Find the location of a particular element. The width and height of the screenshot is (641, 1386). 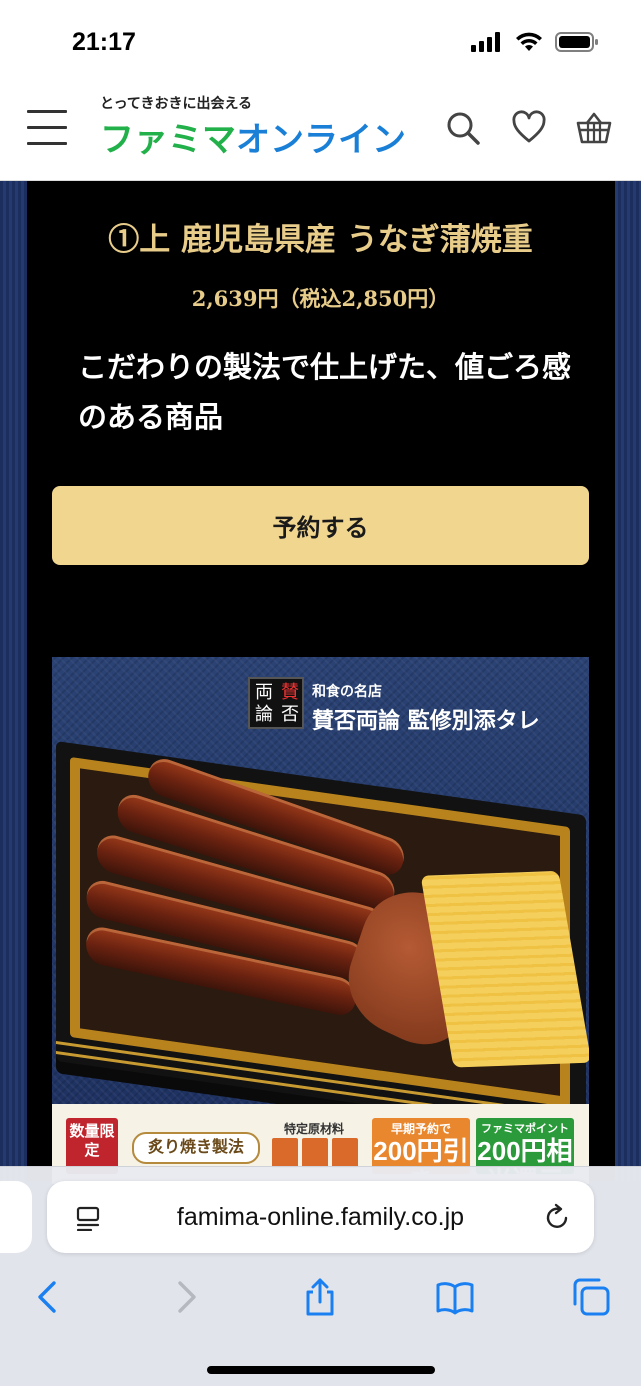

status-bar: 21:17 is located at coordinates (320, 42).